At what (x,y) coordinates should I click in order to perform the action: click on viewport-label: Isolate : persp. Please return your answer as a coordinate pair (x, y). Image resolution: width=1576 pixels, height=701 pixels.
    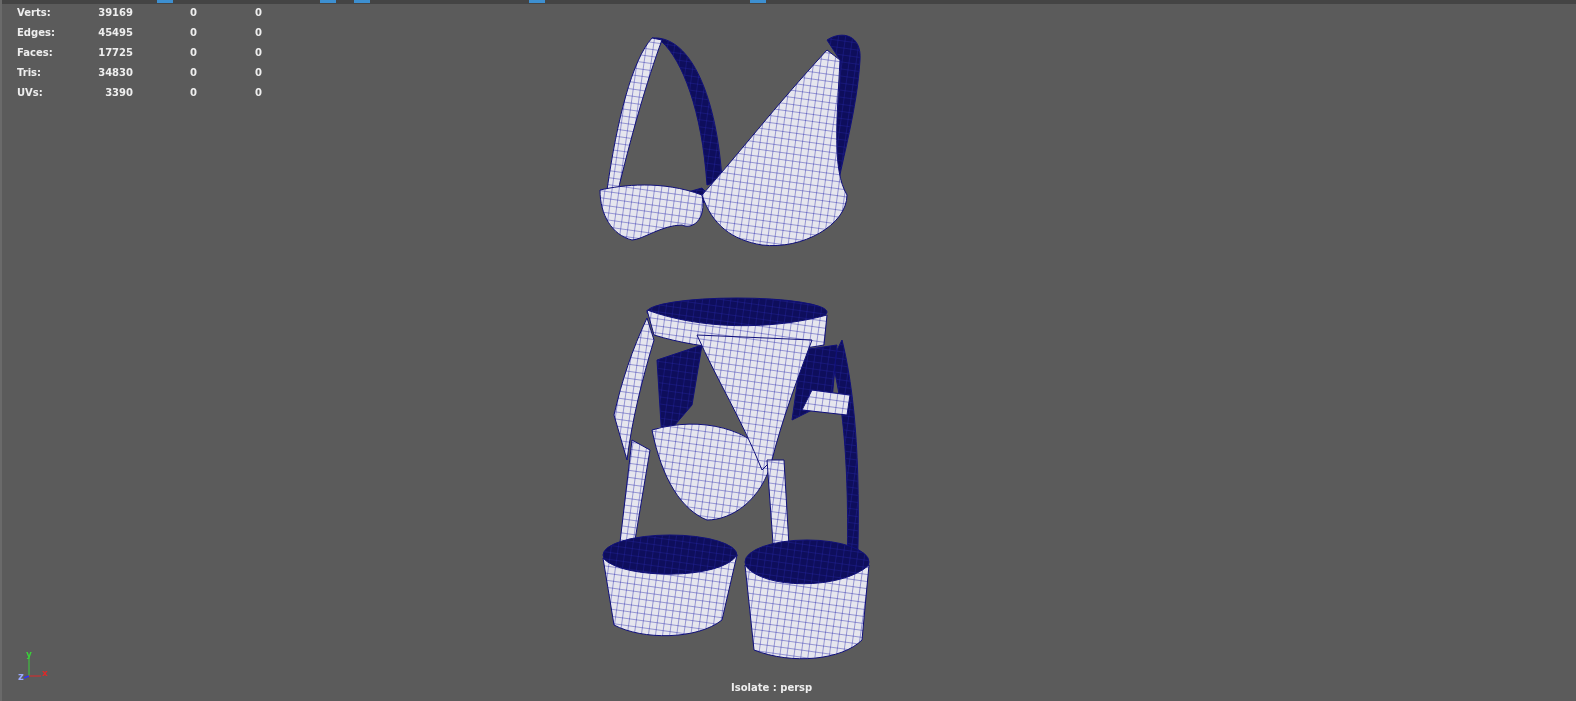
    Looking at the image, I should click on (772, 687).